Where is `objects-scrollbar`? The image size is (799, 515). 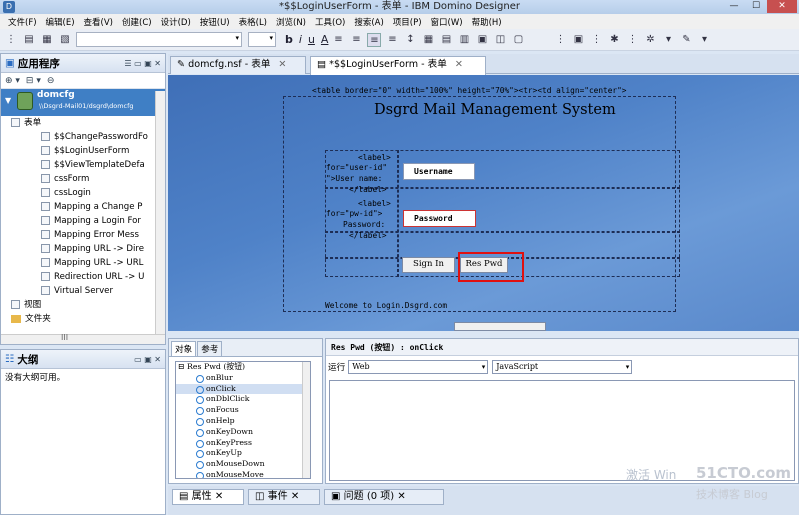
objects-scrollbar is located at coordinates (306, 420).